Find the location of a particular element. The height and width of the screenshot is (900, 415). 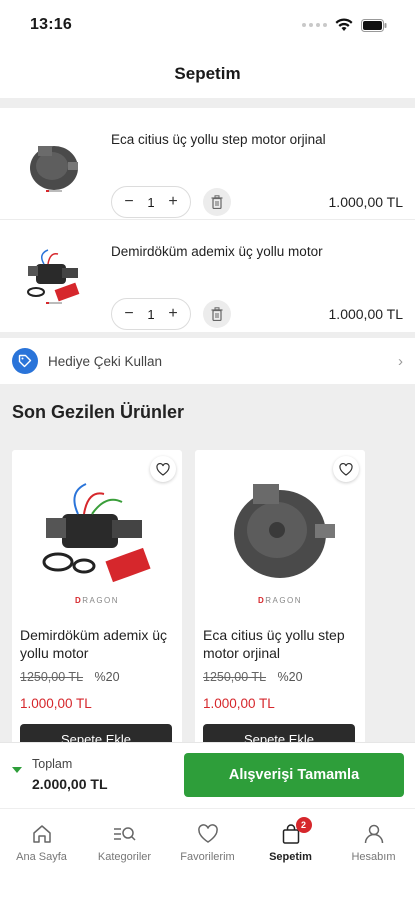

status-time: 13:16 is located at coordinates (51, 24).